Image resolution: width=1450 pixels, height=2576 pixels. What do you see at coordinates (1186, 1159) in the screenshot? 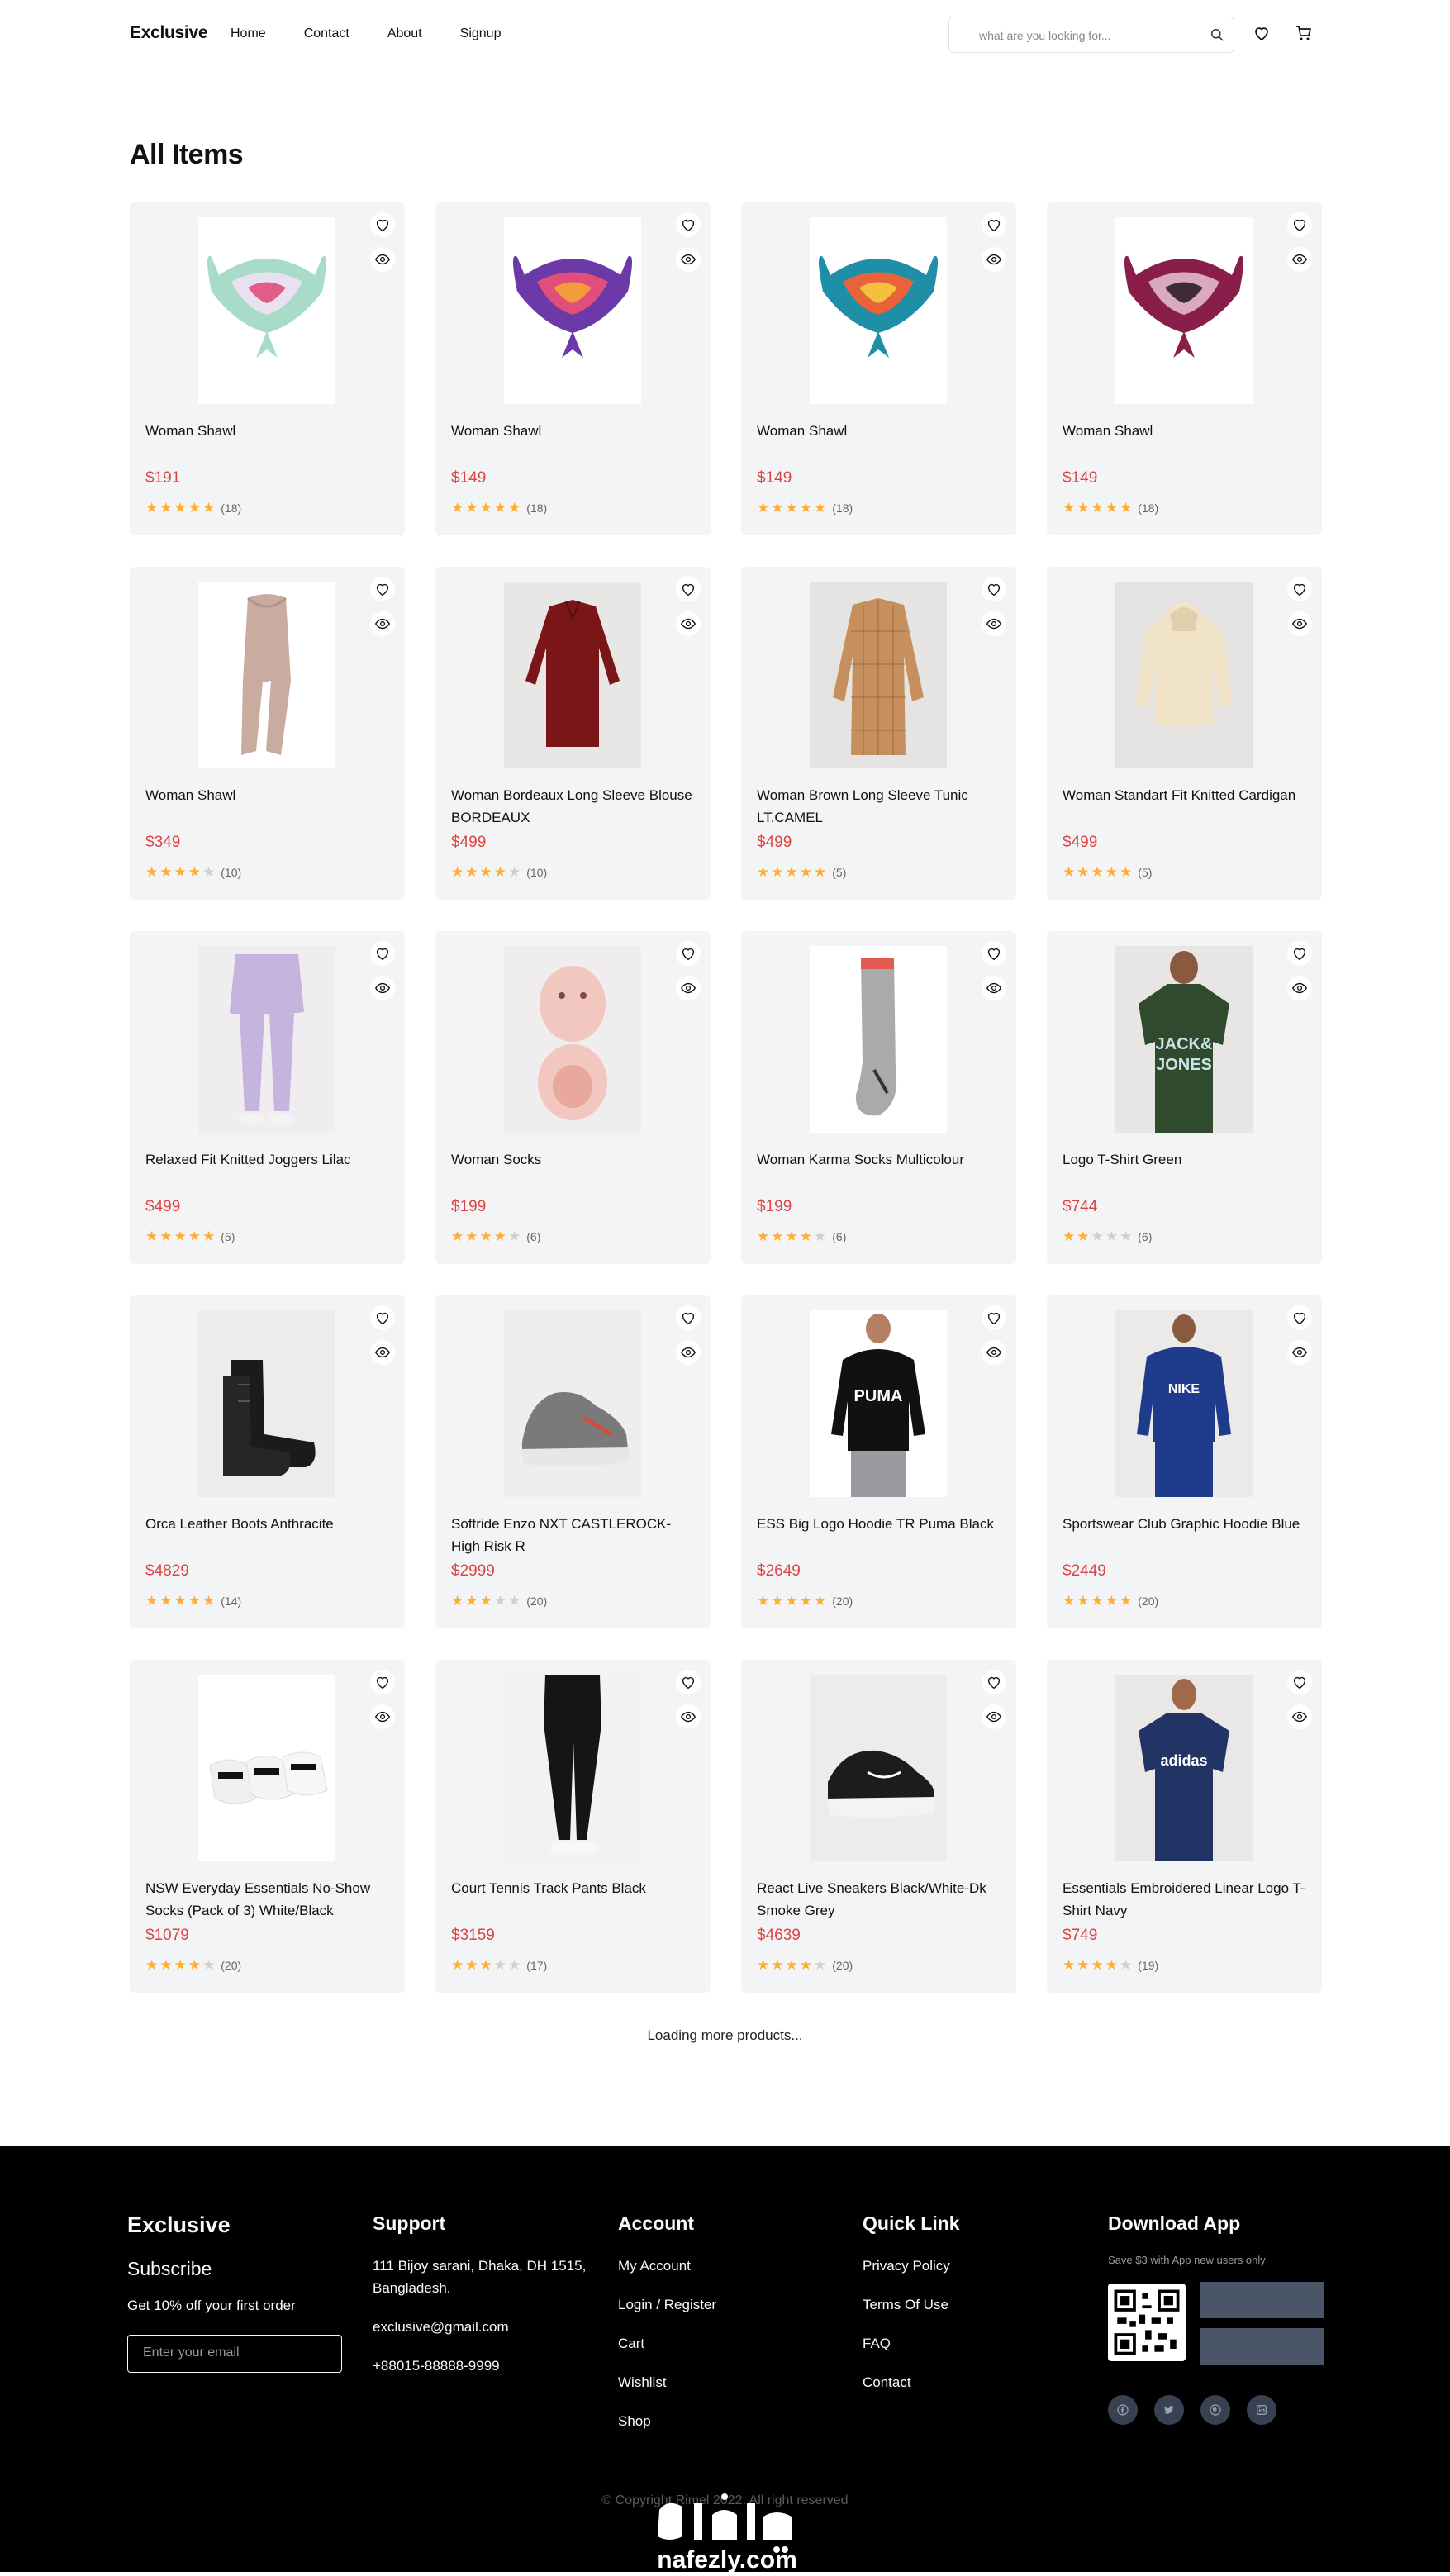
I see `product-name: Logo T-Shirt Green` at bounding box center [1186, 1159].